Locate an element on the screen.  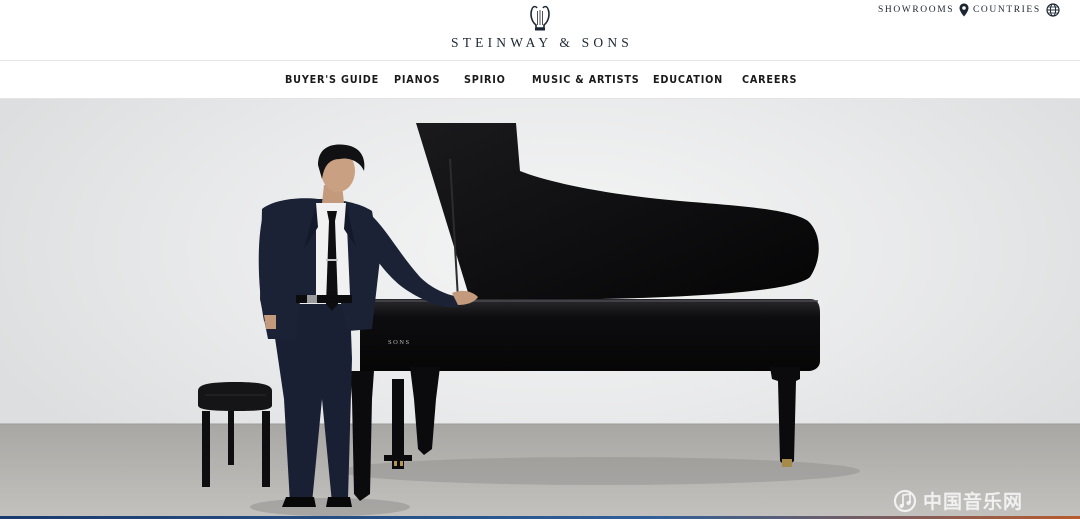
piano-lid is located at coordinates (617, 211).